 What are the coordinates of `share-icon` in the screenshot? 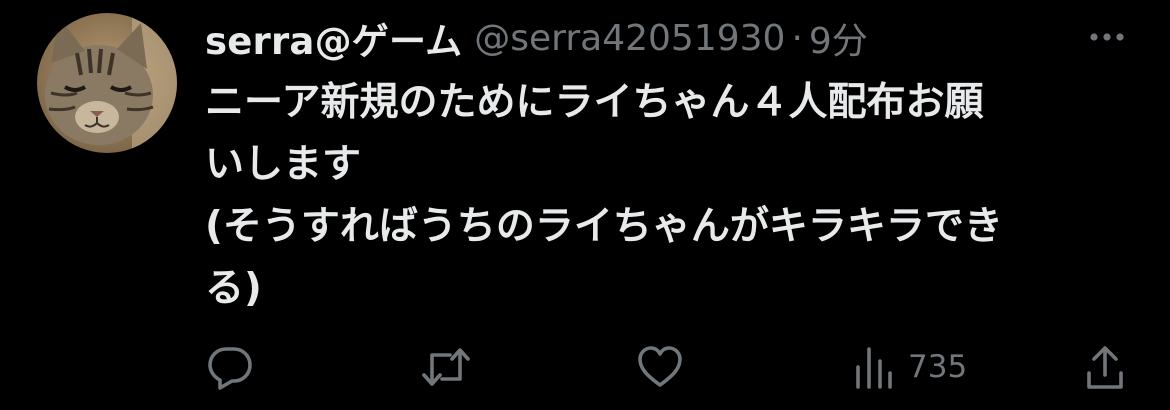 It's located at (1105, 367).